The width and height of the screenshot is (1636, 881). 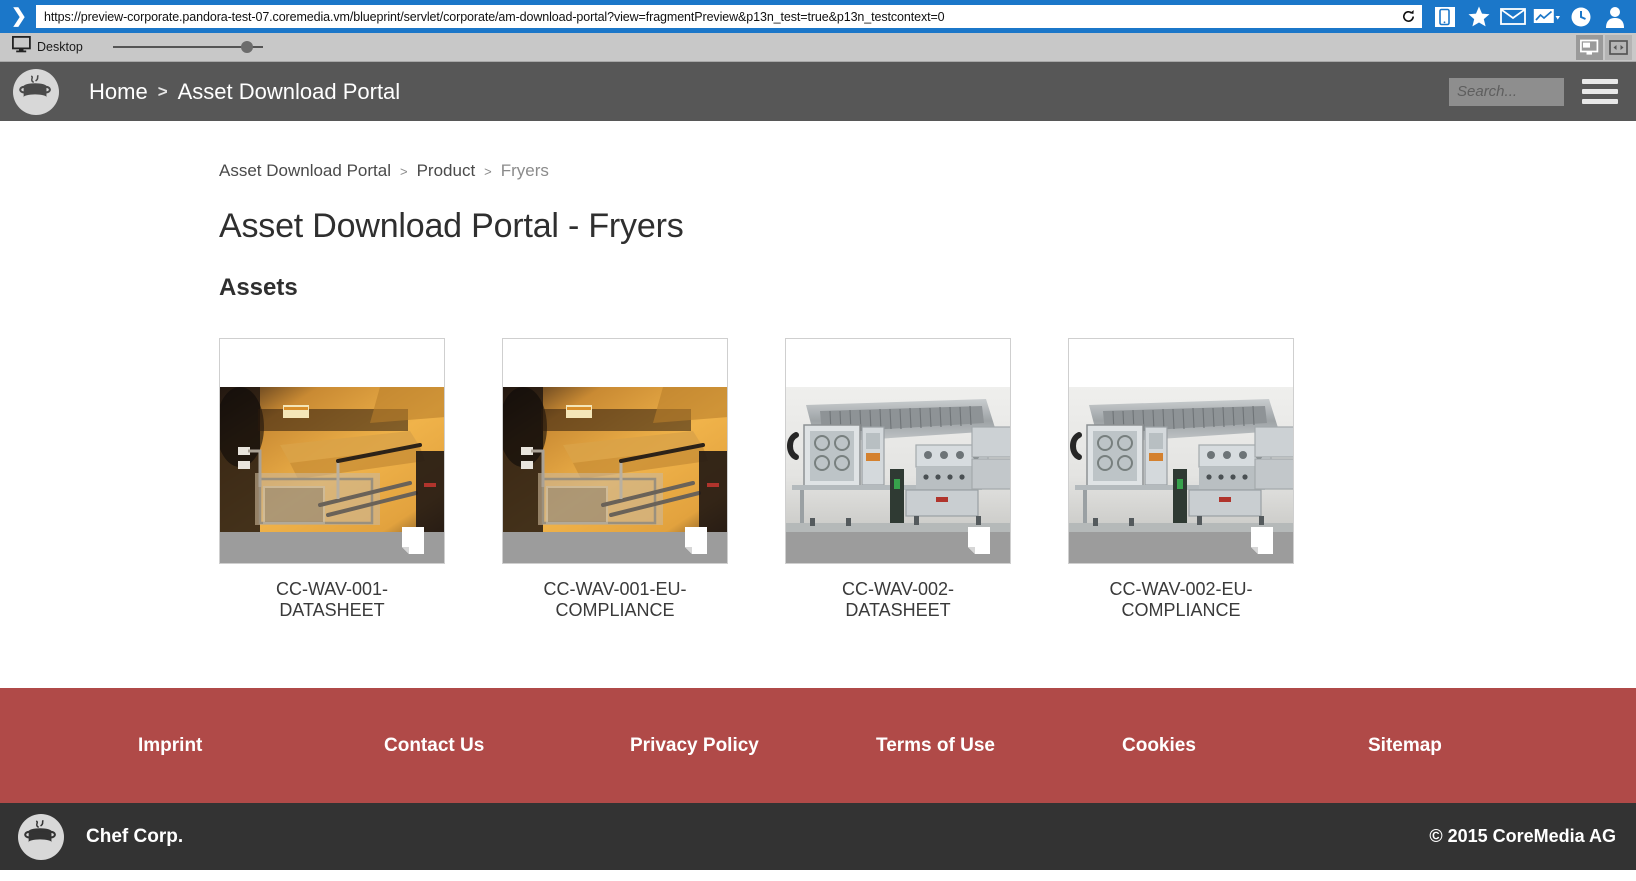 I want to click on preview-mode-buttons, so click(x=1604, y=47).